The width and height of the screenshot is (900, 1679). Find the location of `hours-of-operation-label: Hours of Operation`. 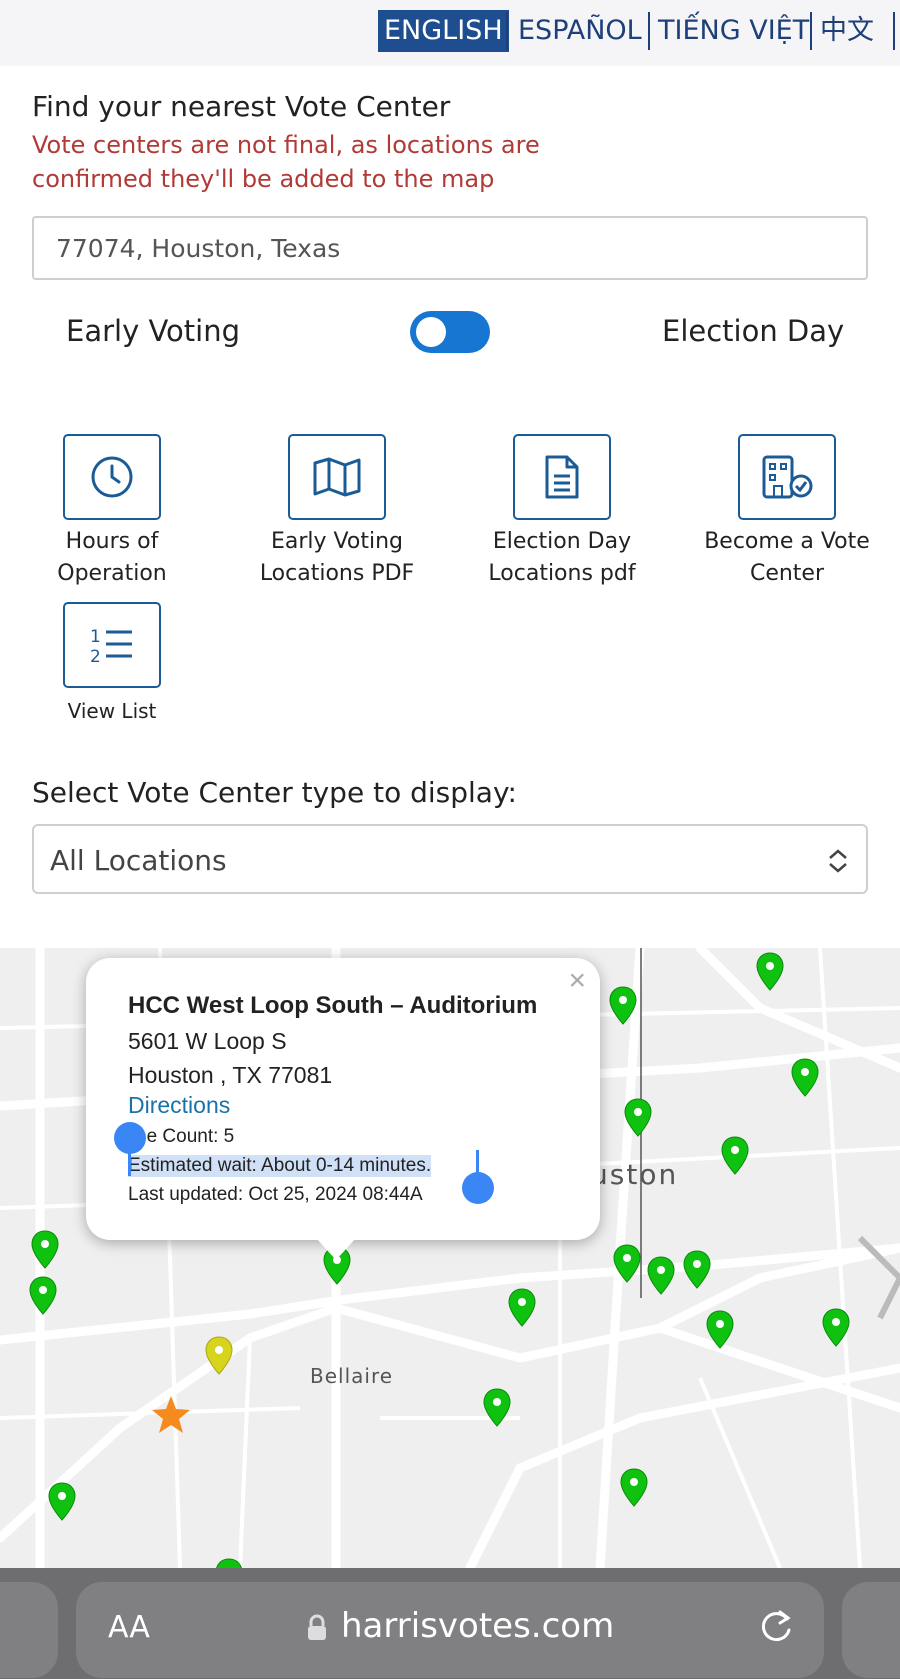

hours-of-operation-label: Hours of Operation is located at coordinates (112, 557).